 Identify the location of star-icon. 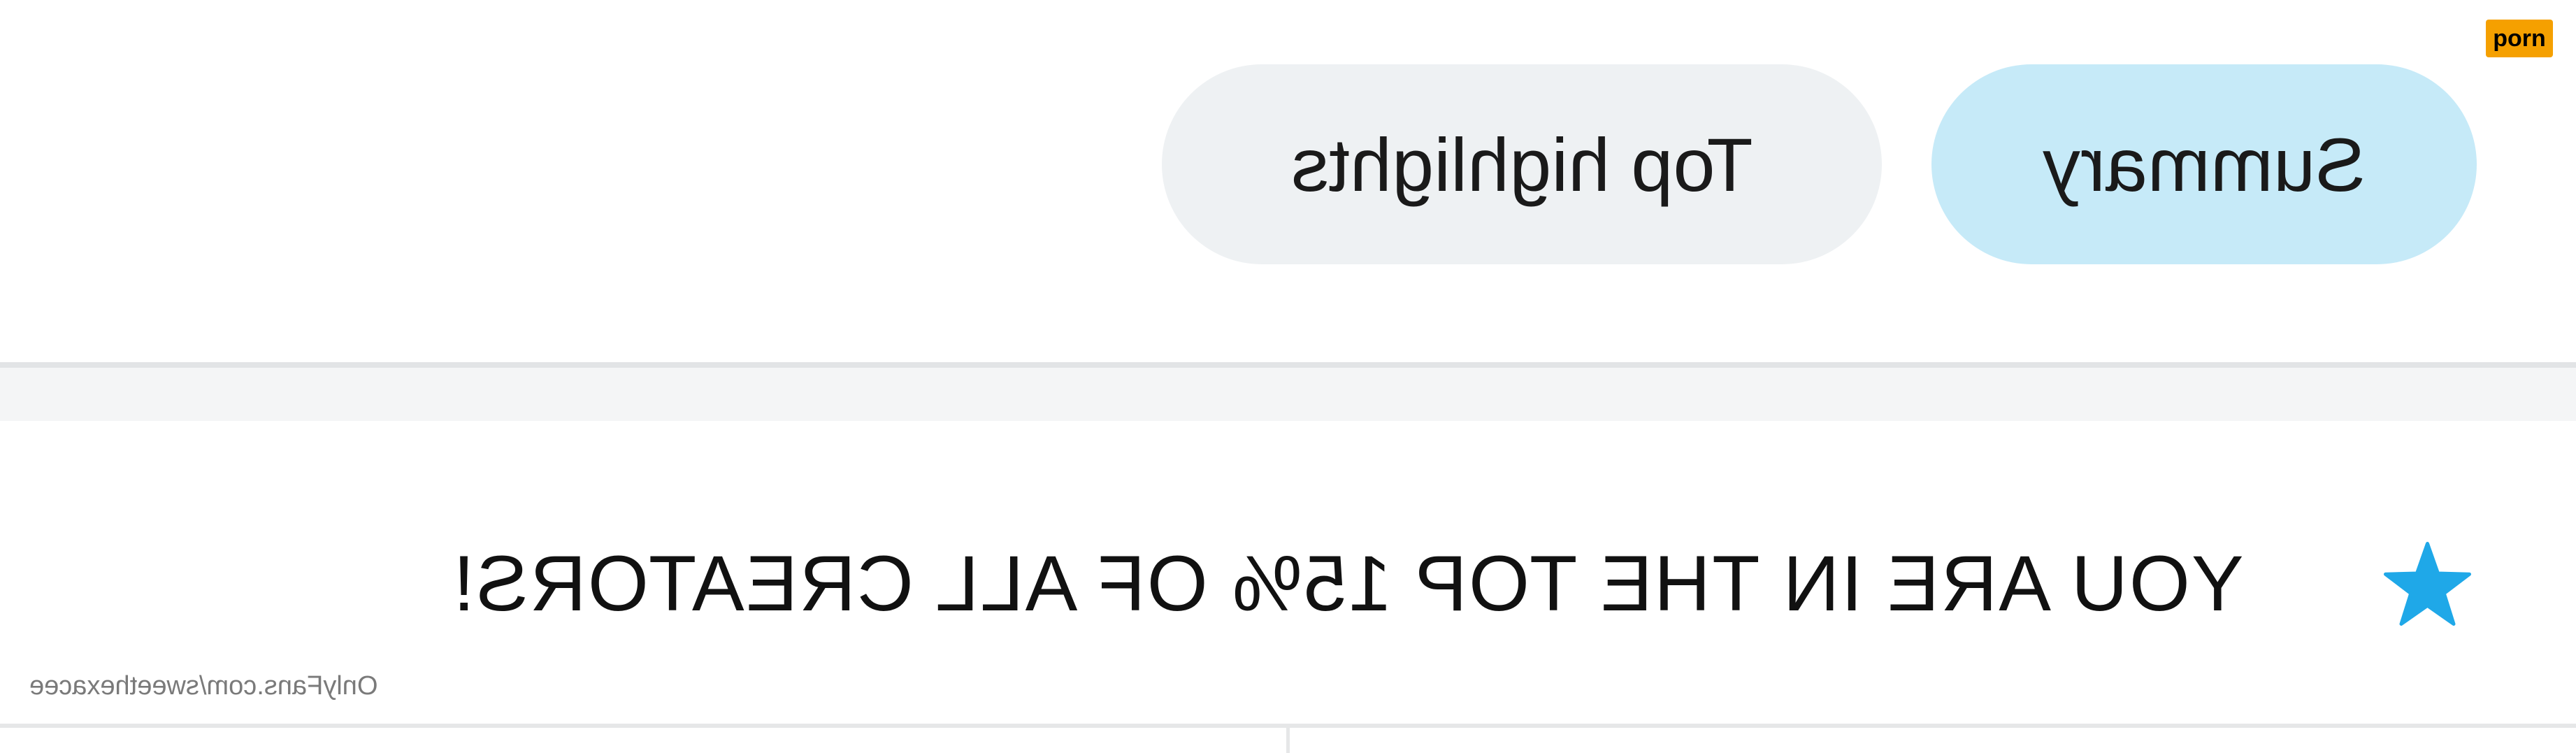
(2427, 584).